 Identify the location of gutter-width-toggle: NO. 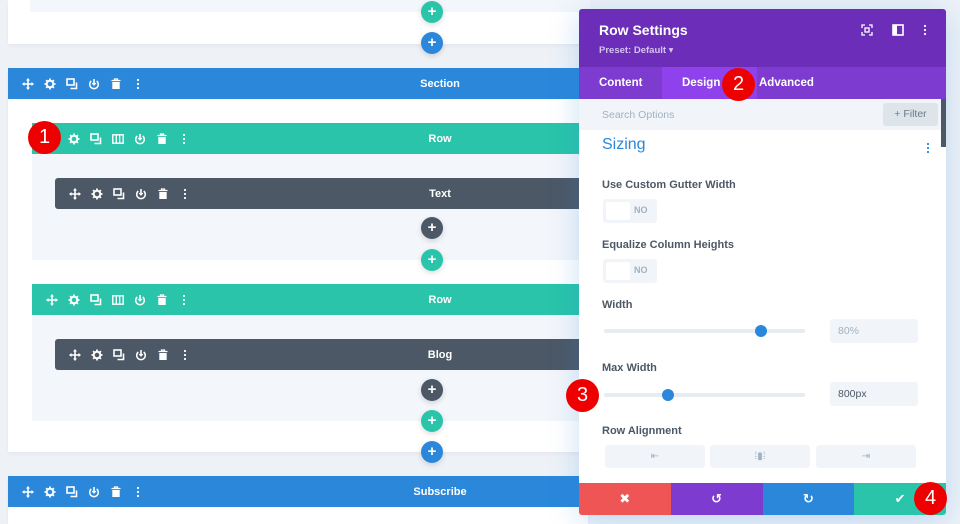
(630, 211).